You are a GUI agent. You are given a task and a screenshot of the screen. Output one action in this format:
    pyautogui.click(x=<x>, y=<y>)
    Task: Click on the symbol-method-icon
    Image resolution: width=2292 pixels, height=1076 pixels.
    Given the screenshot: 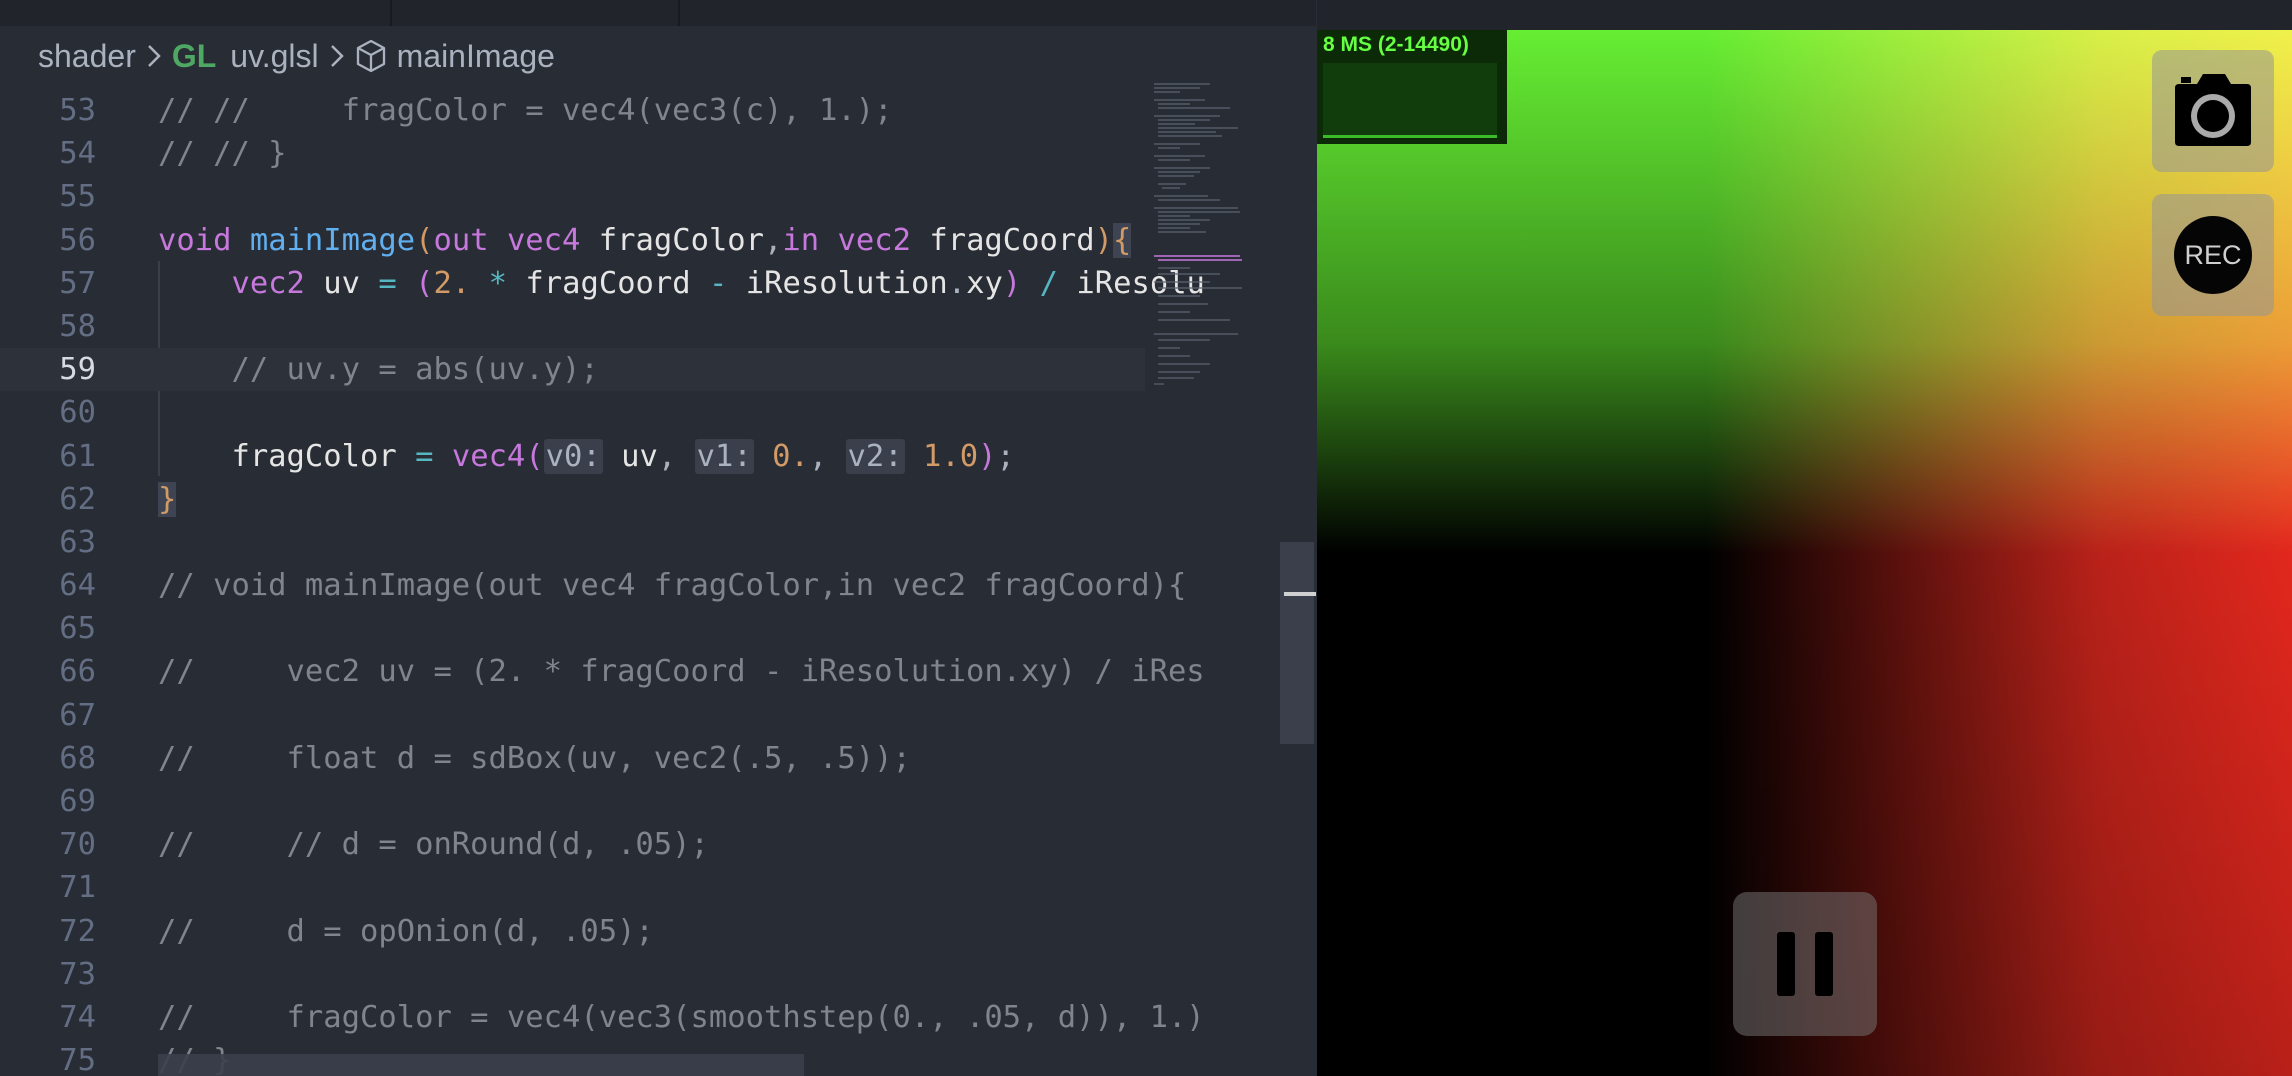 What is the action you would take?
    pyautogui.click(x=371, y=56)
    